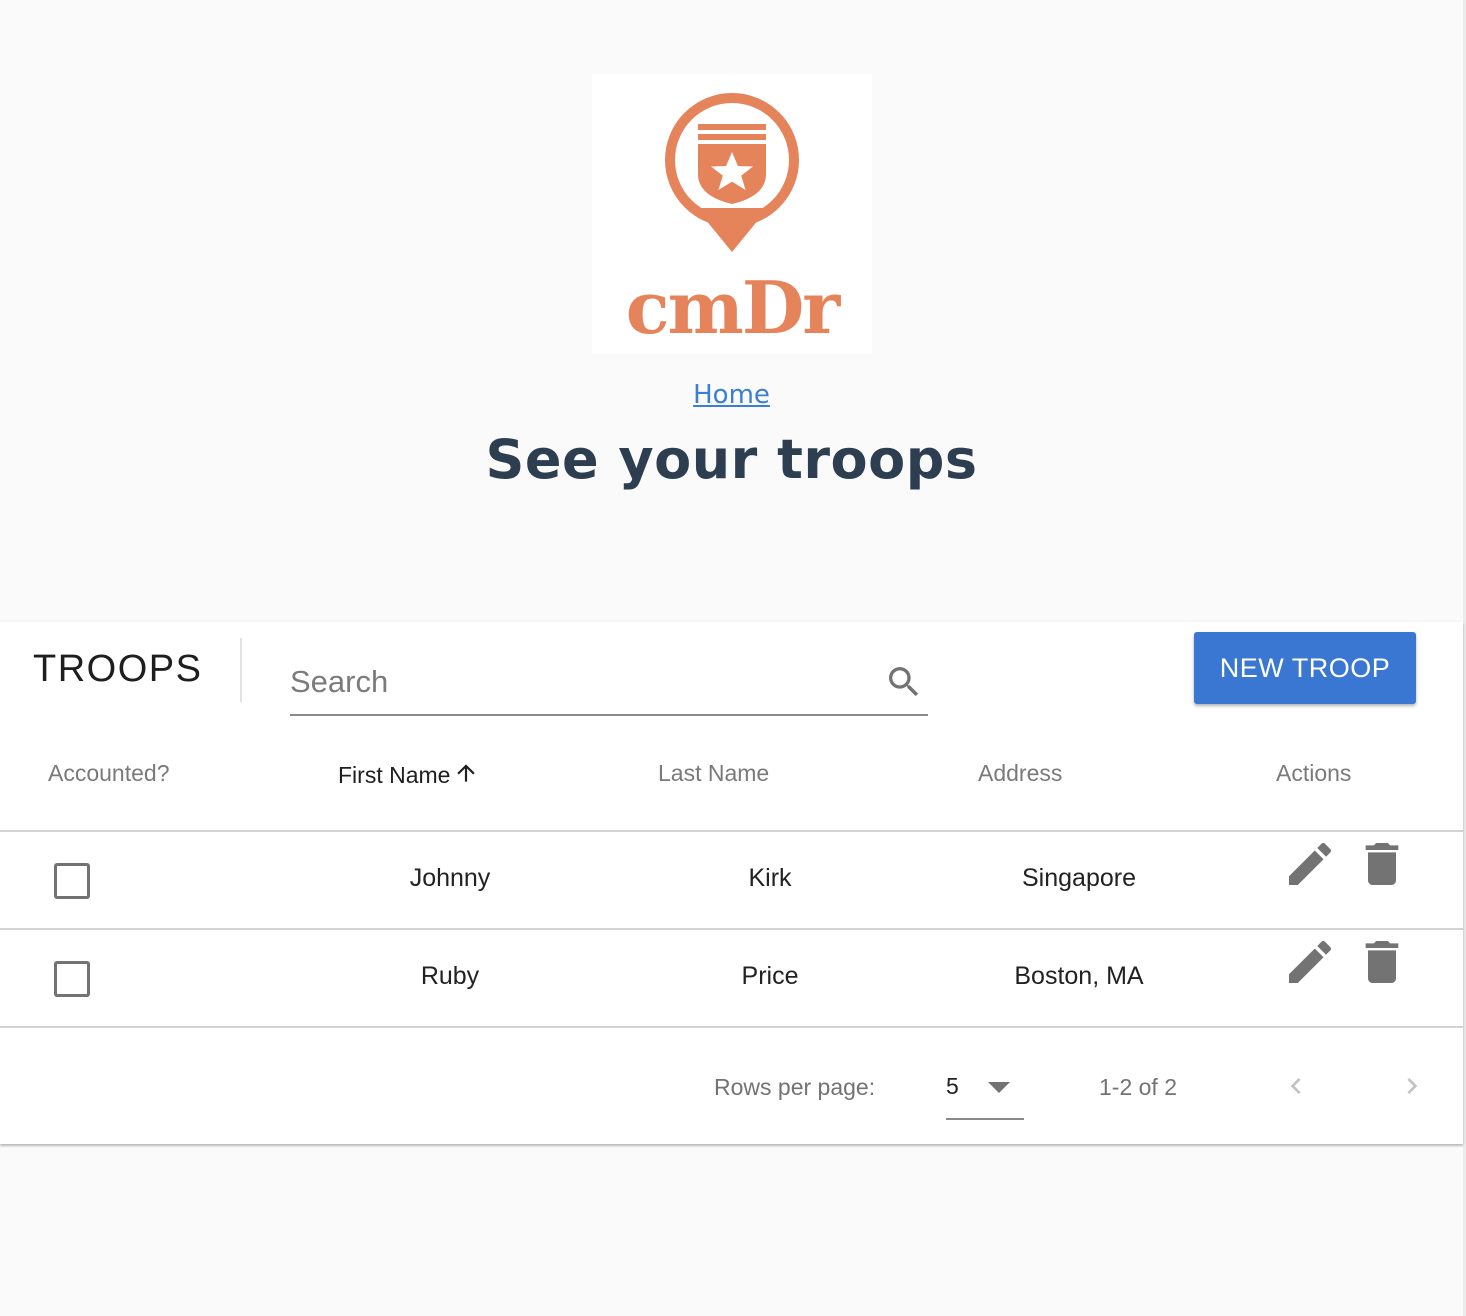 Image resolution: width=1466 pixels, height=1316 pixels. I want to click on table-row: Johnny Kirk Singapore, so click(731, 880).